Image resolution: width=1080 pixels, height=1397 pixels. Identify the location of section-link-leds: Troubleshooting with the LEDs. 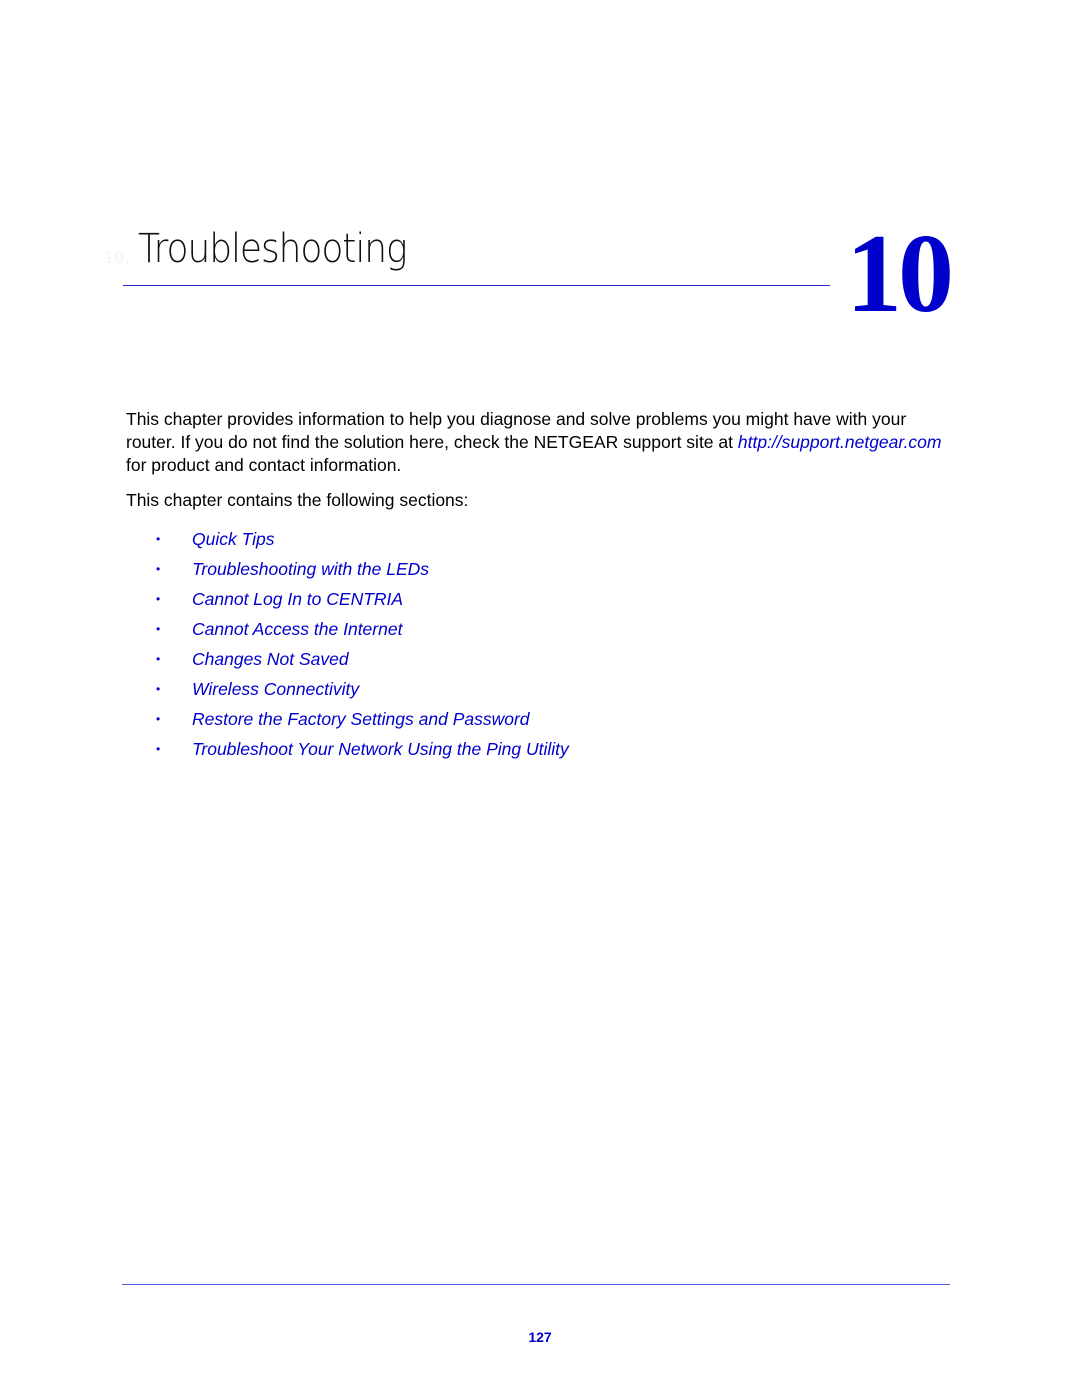
(310, 569).